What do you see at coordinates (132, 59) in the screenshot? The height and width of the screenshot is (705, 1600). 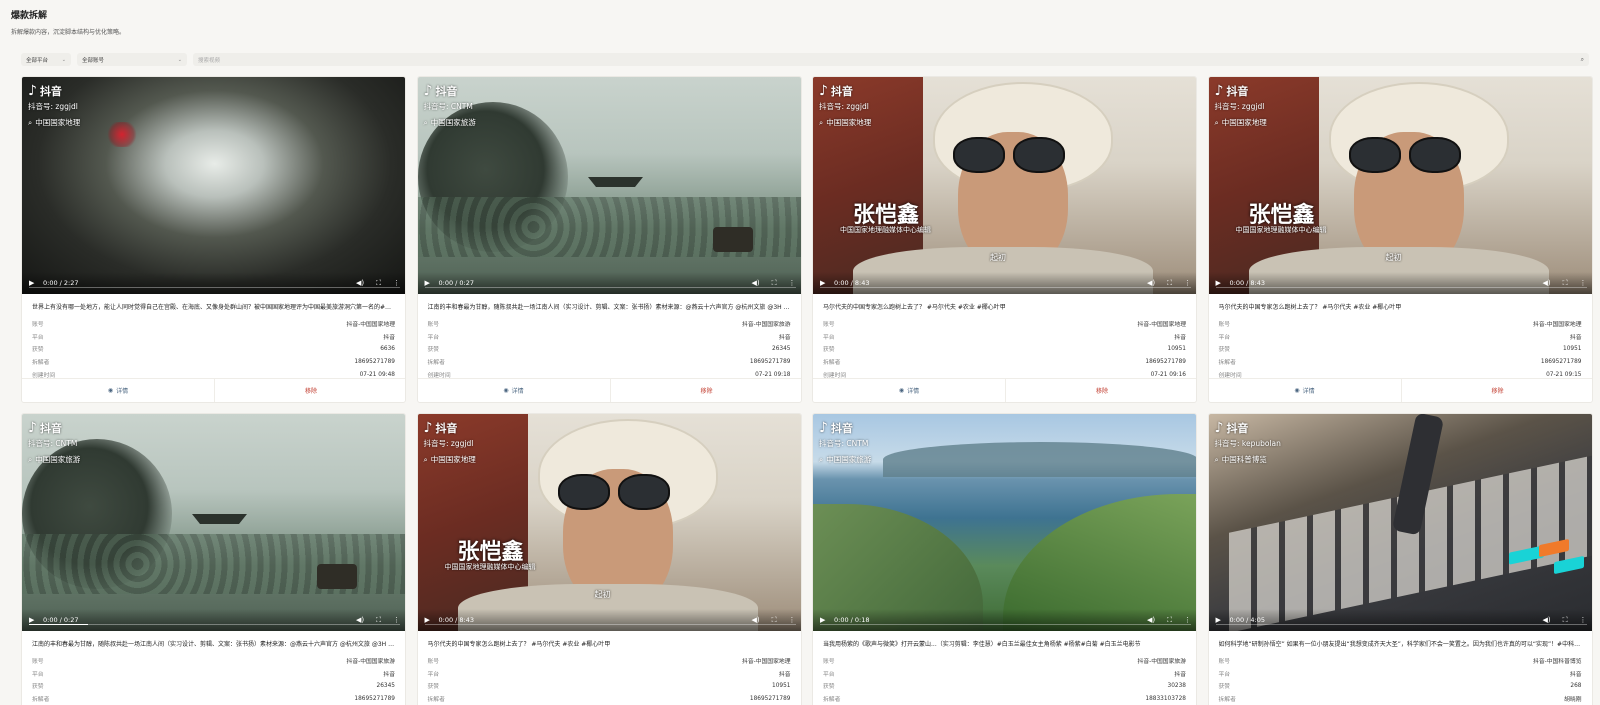 I see `account-select: 全部账号 ⌄` at bounding box center [132, 59].